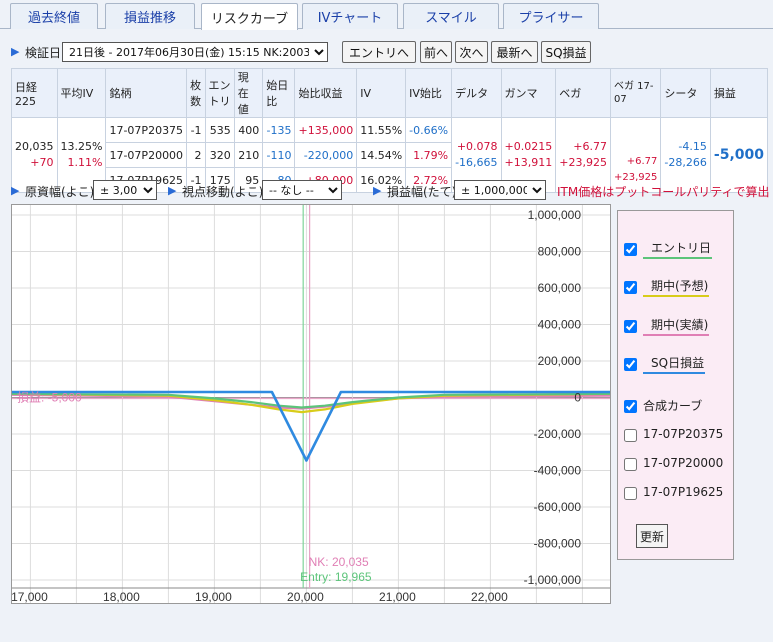  I want to click on sq-pnl-button: SQ損益, so click(566, 52).